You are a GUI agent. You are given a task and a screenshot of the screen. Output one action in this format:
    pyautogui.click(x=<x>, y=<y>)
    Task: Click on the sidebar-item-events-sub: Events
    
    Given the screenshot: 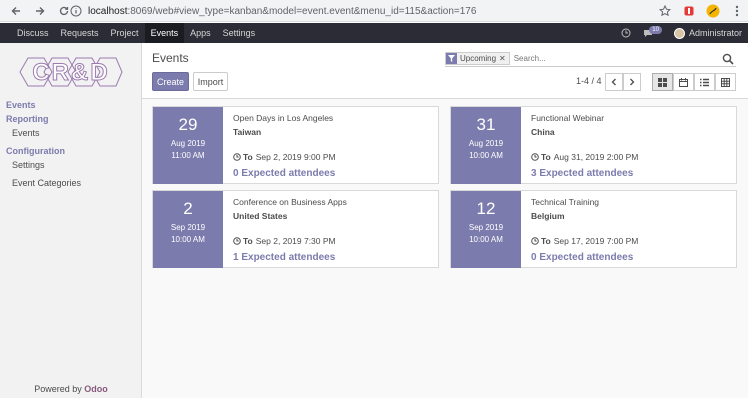 What is the action you would take?
    pyautogui.click(x=43, y=133)
    